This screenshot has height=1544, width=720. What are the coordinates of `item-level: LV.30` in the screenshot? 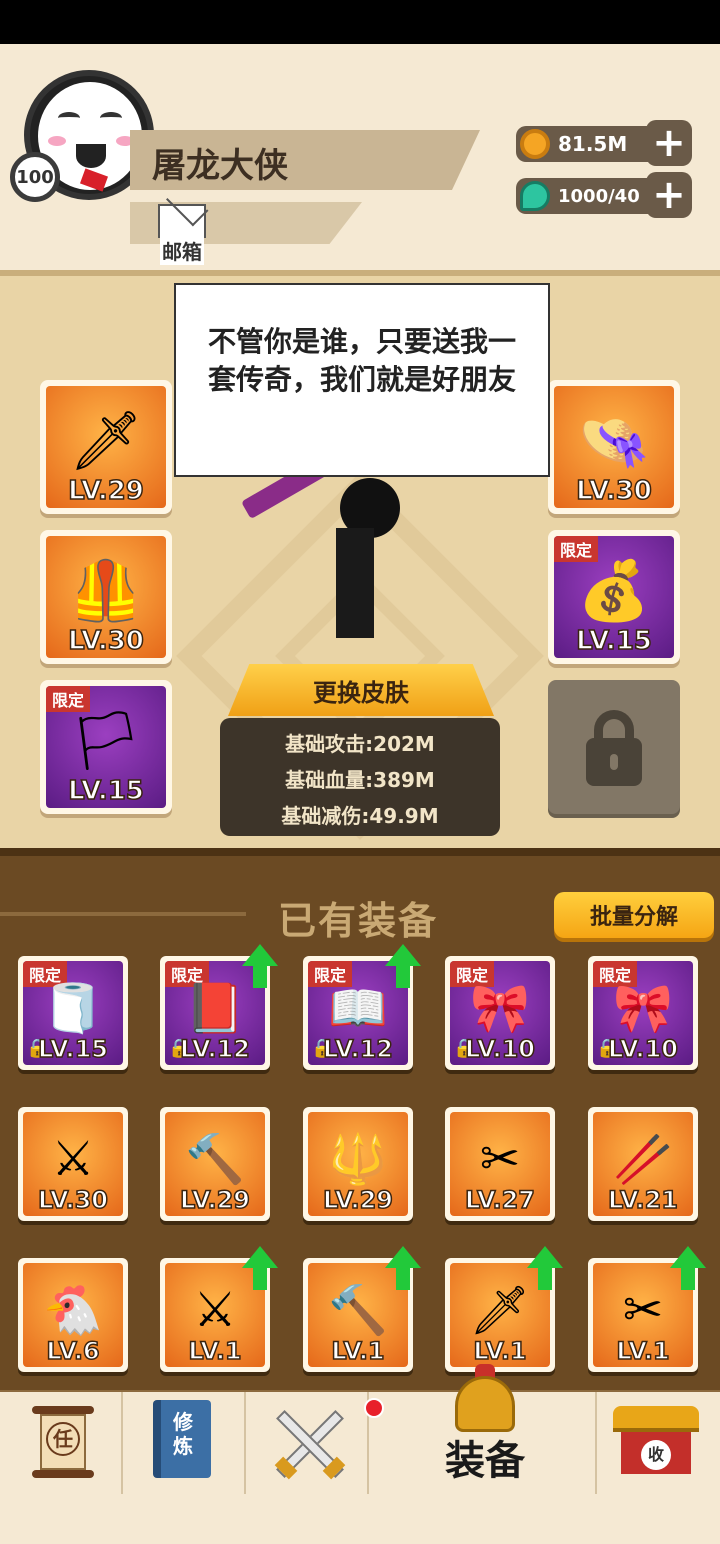 It's located at (72, 1200).